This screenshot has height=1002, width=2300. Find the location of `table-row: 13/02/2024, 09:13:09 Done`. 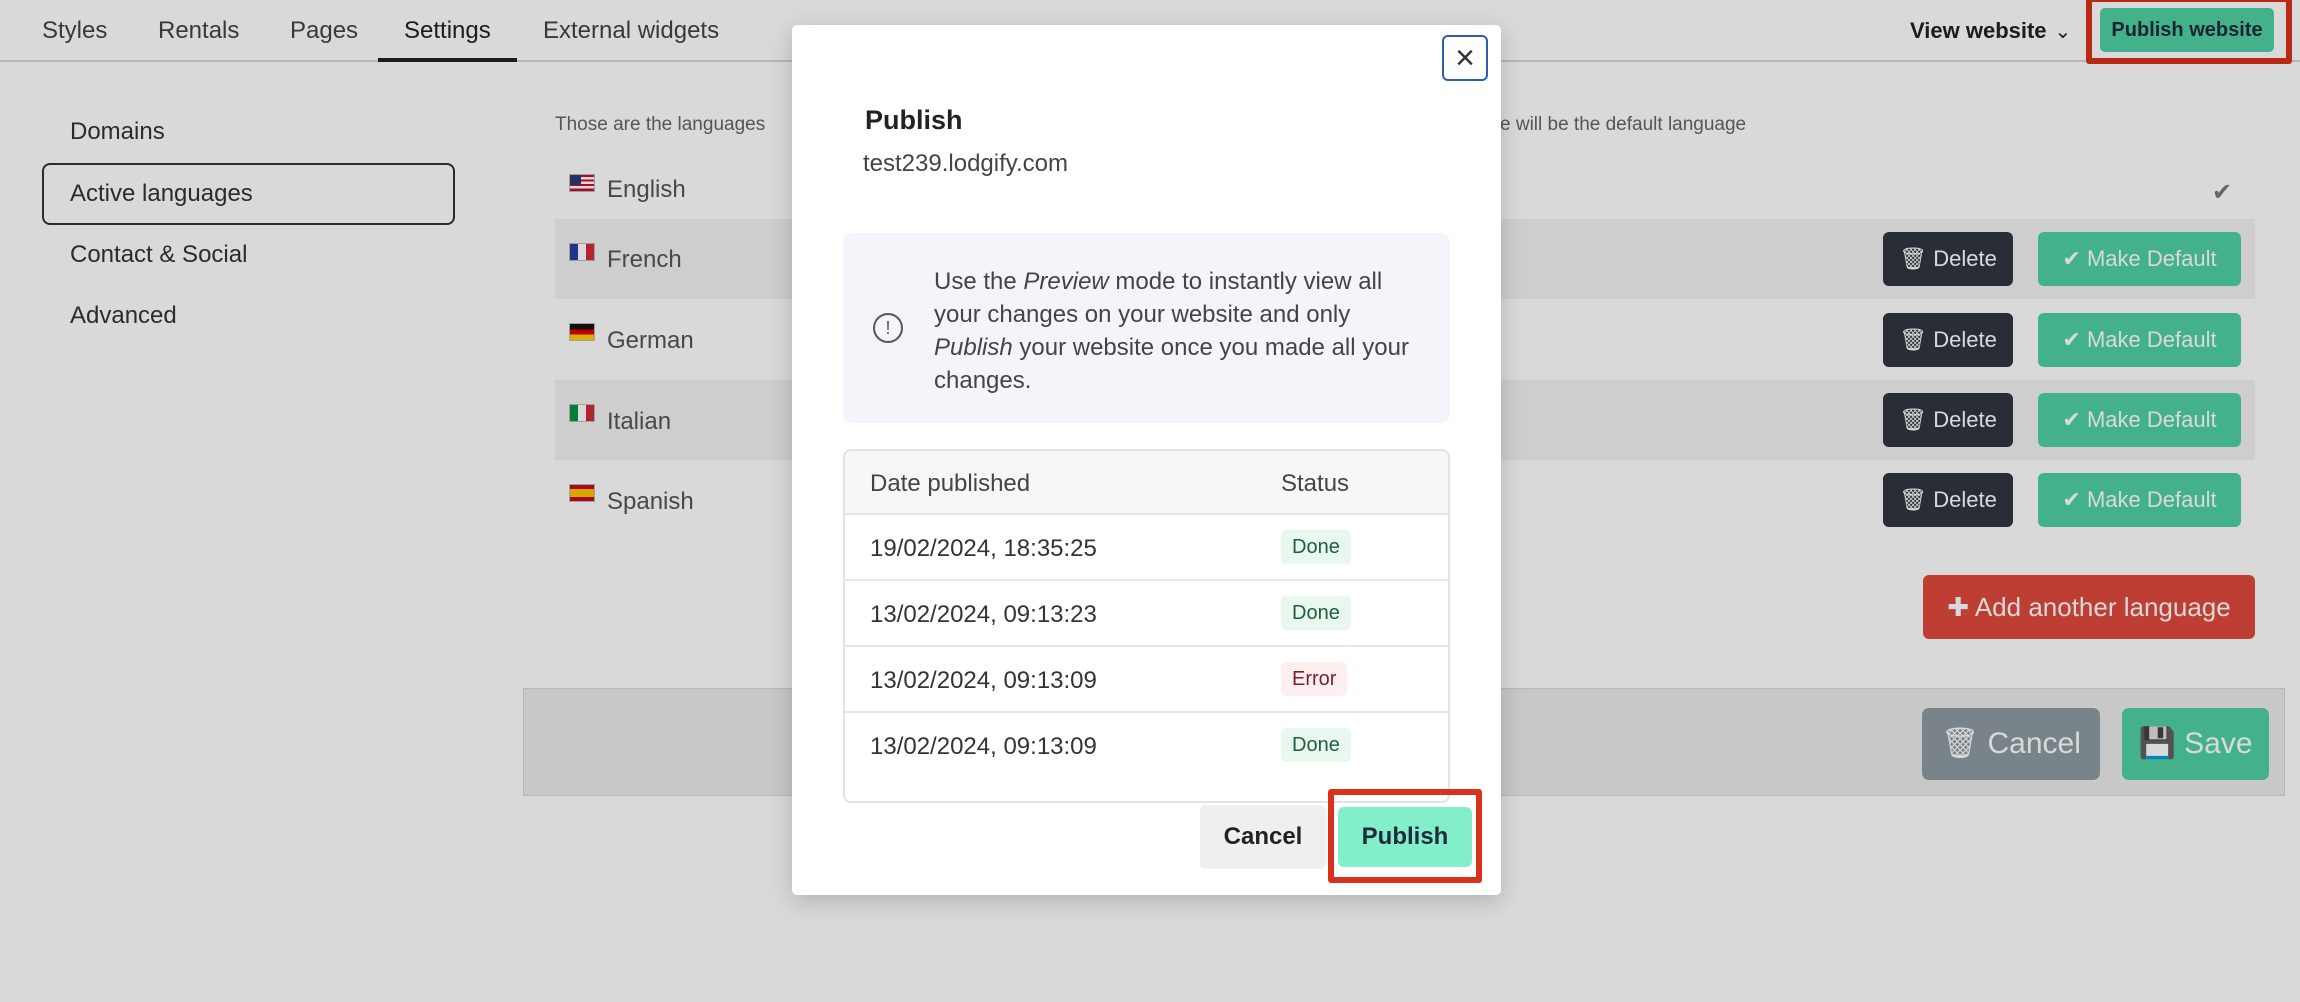

table-row: 13/02/2024, 09:13:09 Done is located at coordinates (1146, 746).